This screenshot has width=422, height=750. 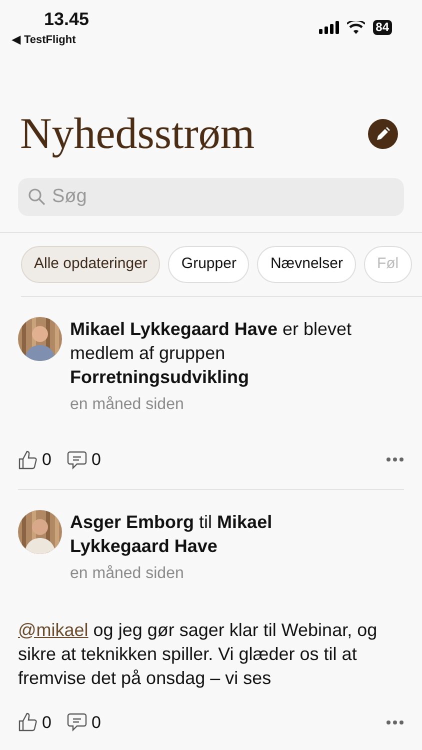 What do you see at coordinates (53, 630) in the screenshot?
I see `mention-link: @mikael` at bounding box center [53, 630].